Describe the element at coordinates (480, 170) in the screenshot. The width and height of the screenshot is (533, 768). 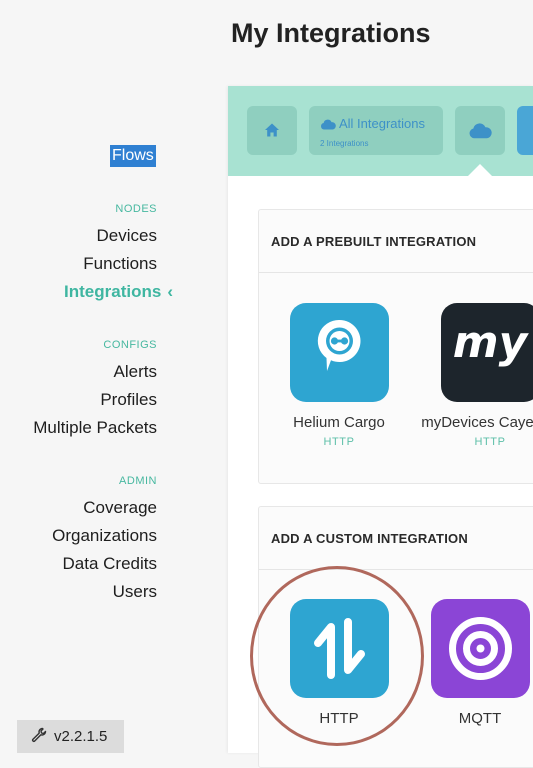
I see `active-tab-pointer` at that location.